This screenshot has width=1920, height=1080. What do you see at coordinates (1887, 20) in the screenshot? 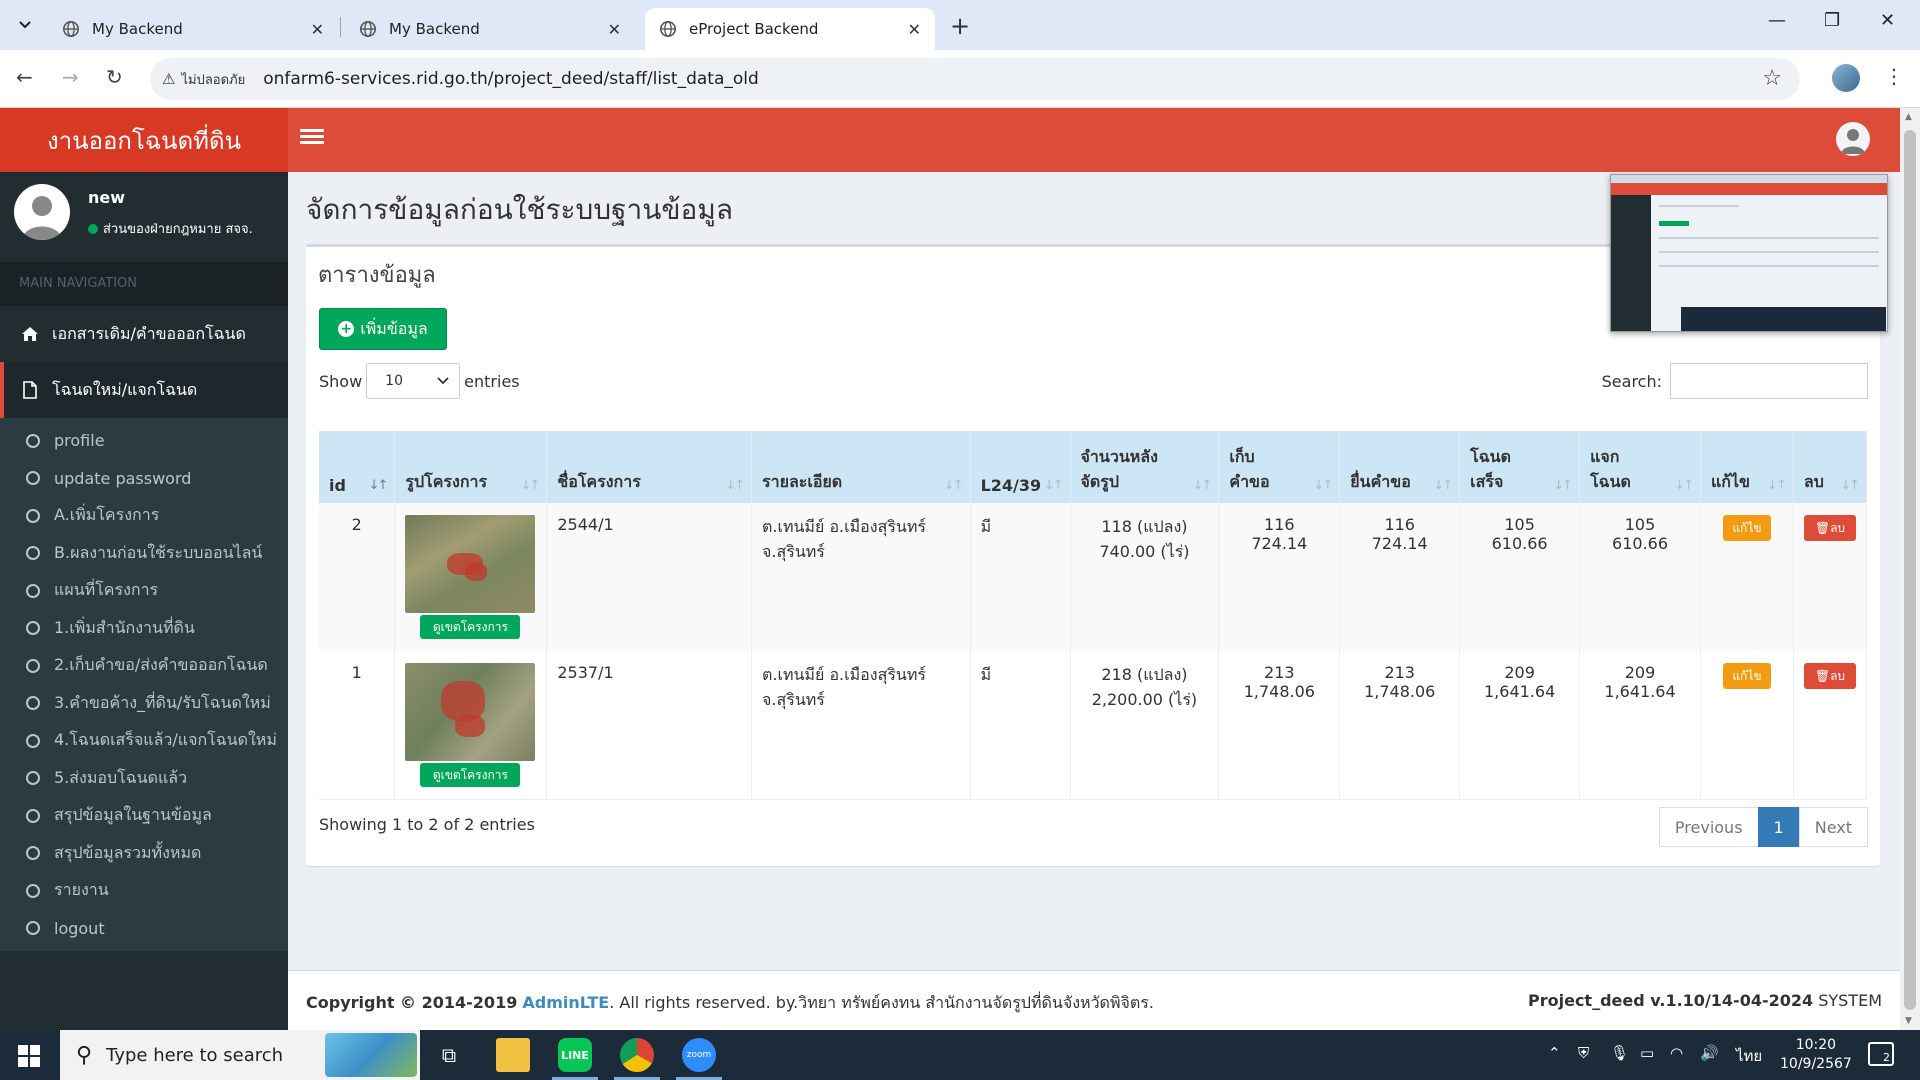
I see `close-window-icon: ✕` at bounding box center [1887, 20].